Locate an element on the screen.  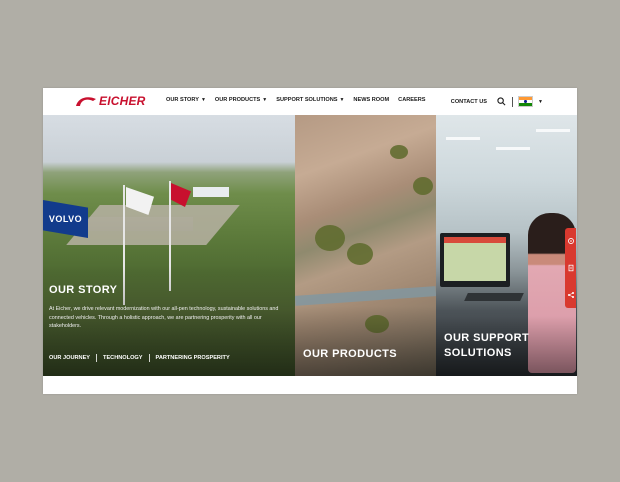
nav-news-room-label: NEWS ROOM is located at coordinates (371, 100).